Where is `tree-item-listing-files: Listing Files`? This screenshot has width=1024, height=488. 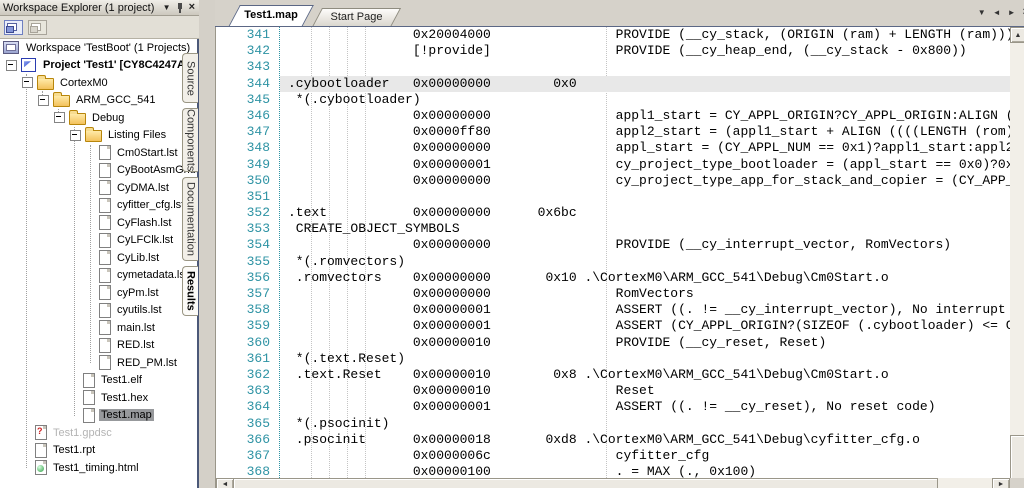 tree-item-listing-files: Listing Files is located at coordinates (98, 136).